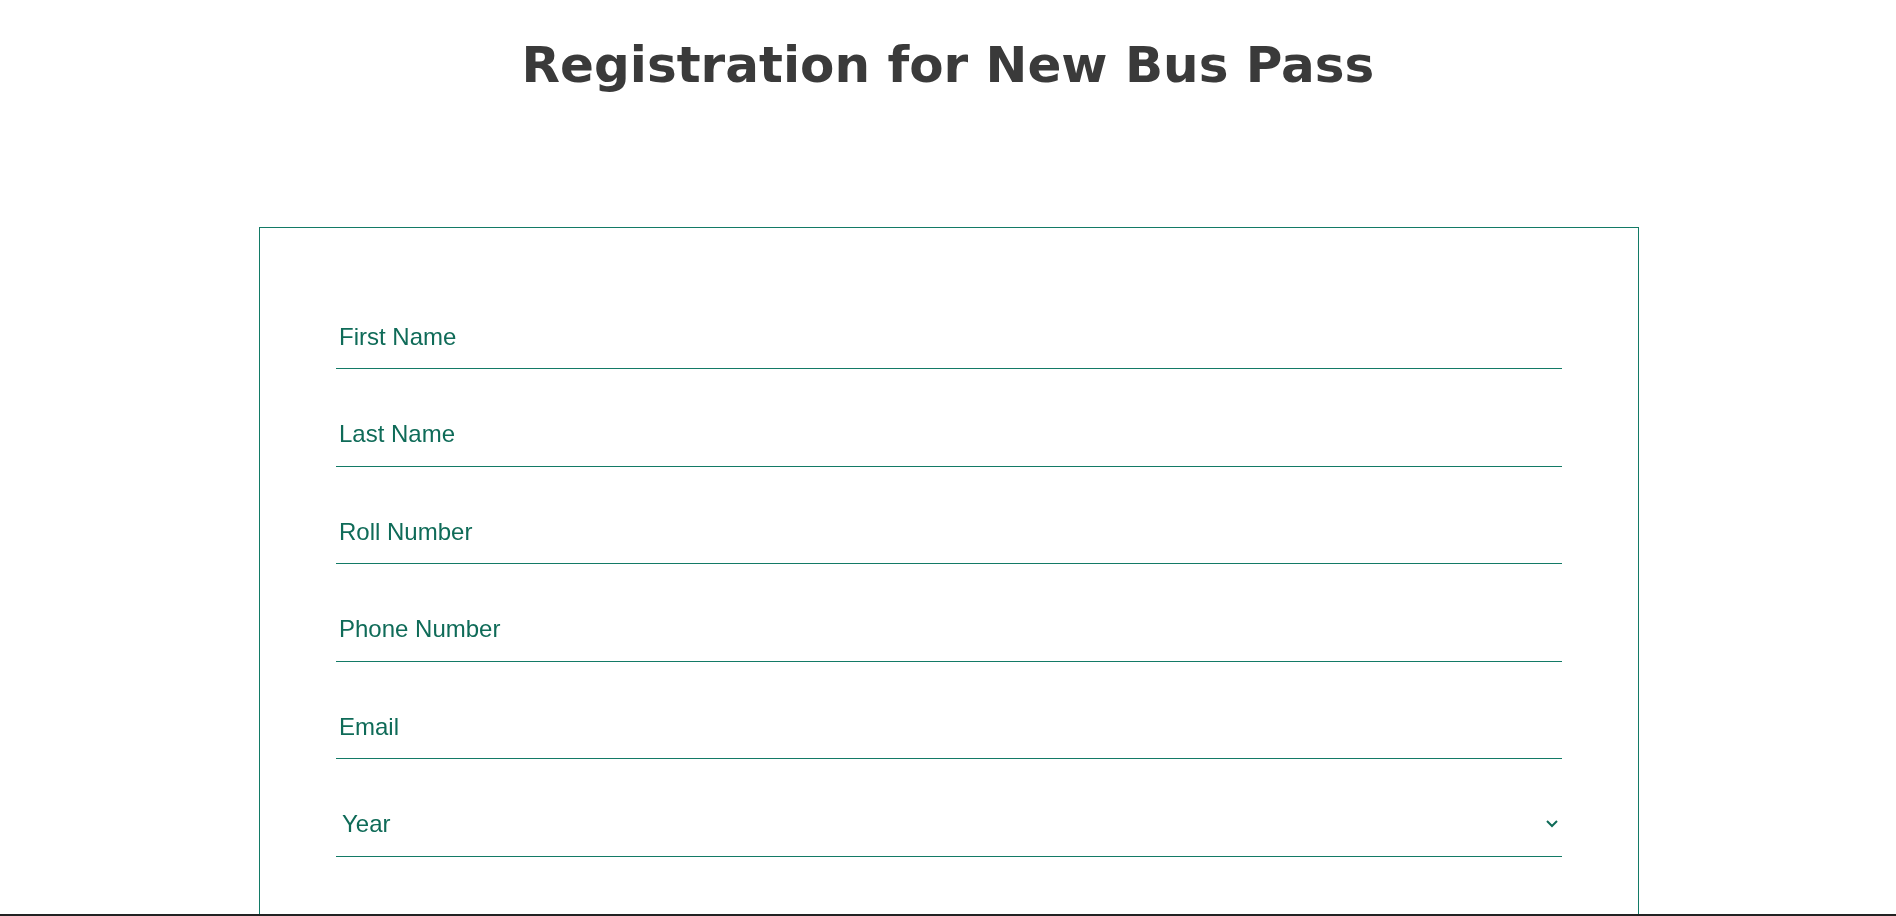 The image size is (1896, 916). What do you see at coordinates (949, 344) in the screenshot?
I see `input-field: First Name` at bounding box center [949, 344].